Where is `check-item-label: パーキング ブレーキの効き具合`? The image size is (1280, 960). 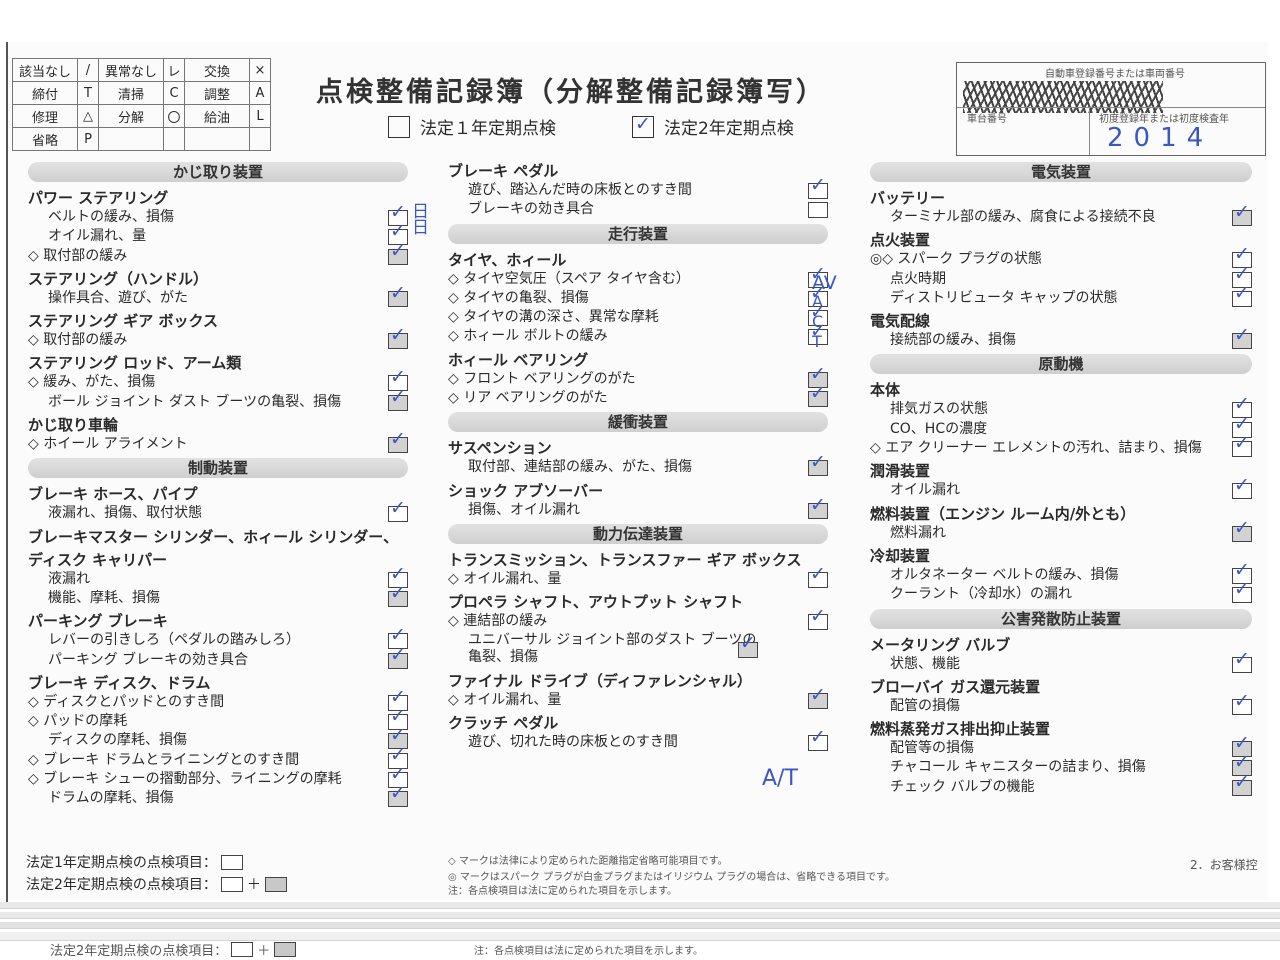
check-item-label: パーキング ブレーキの効き具合 is located at coordinates (148, 659).